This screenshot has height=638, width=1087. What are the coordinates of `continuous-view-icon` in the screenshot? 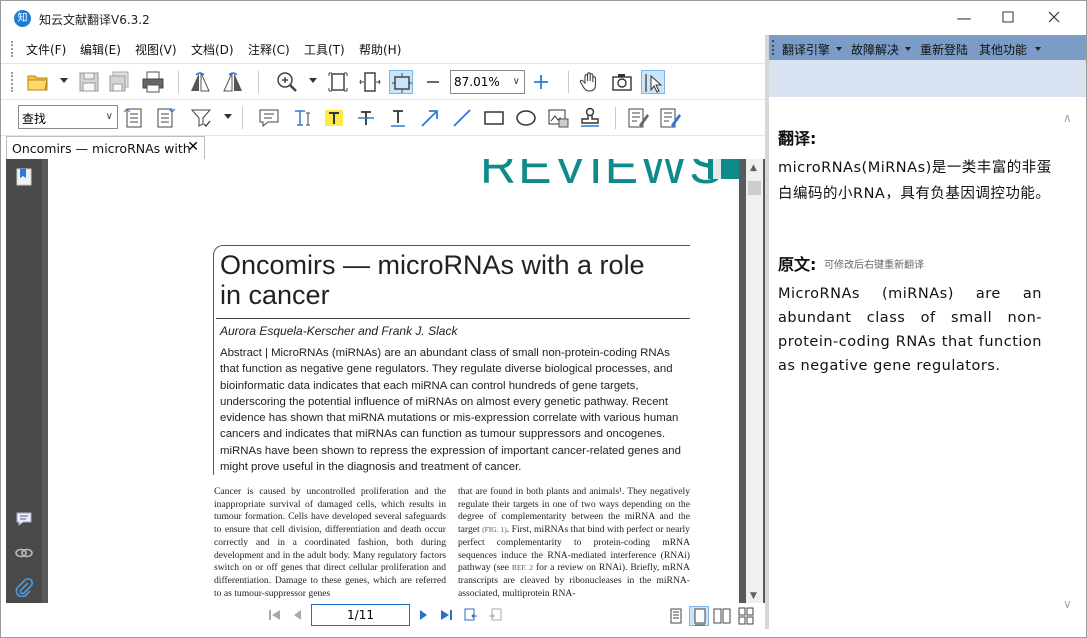 It's located at (699, 616).